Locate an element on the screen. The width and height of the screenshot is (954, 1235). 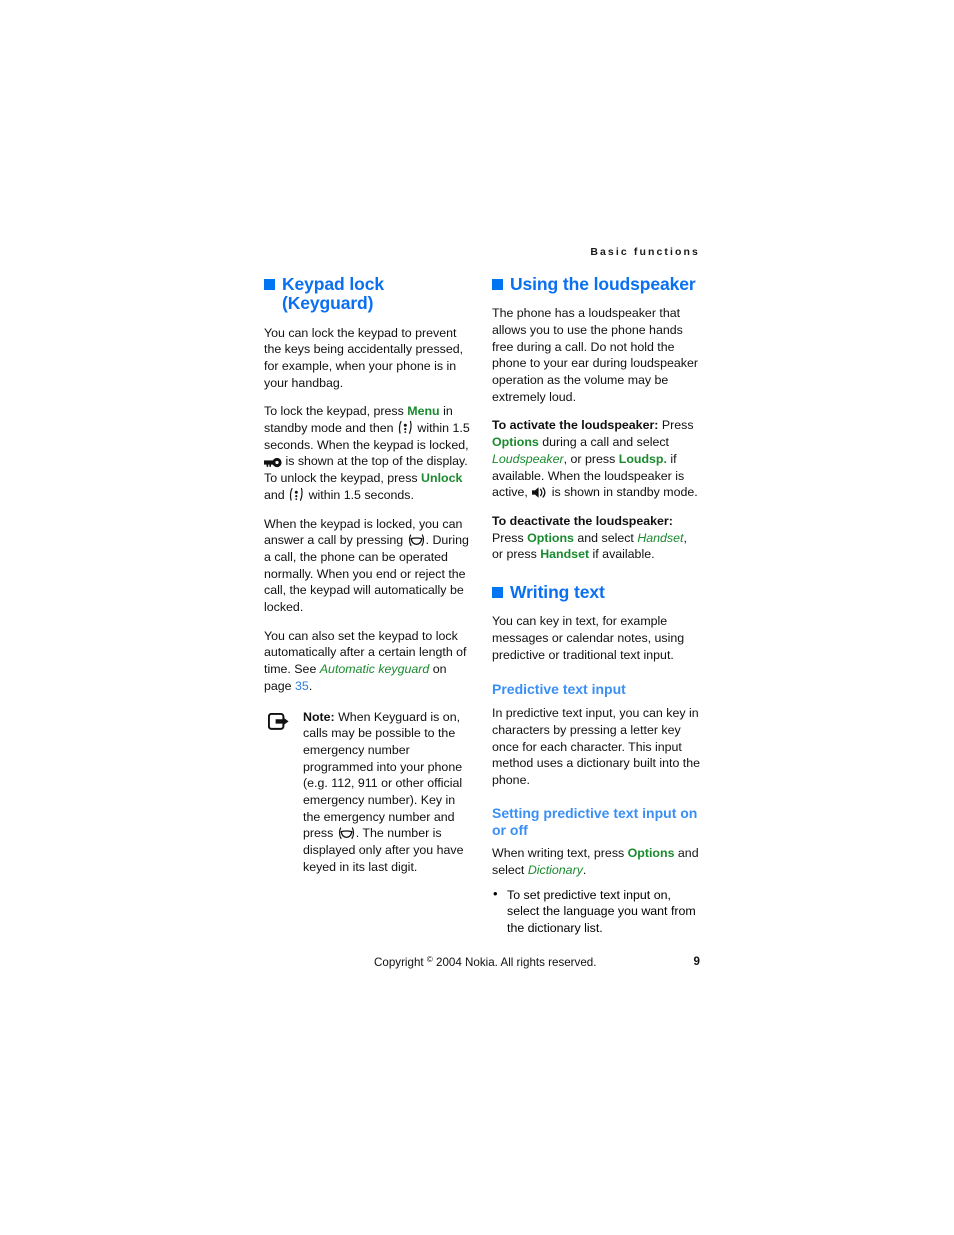
lead-in-activate: To activate the loudspeaker: is located at coordinates (575, 425).